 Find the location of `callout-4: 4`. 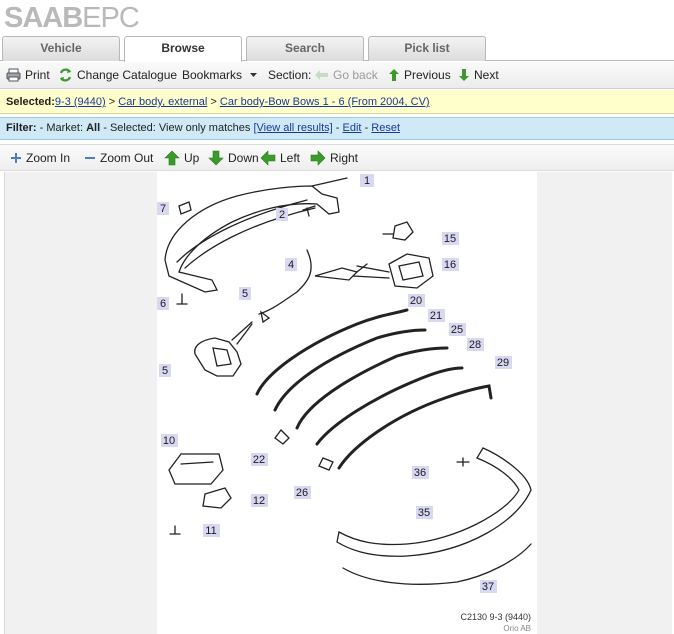

callout-4: 4 is located at coordinates (291, 264).